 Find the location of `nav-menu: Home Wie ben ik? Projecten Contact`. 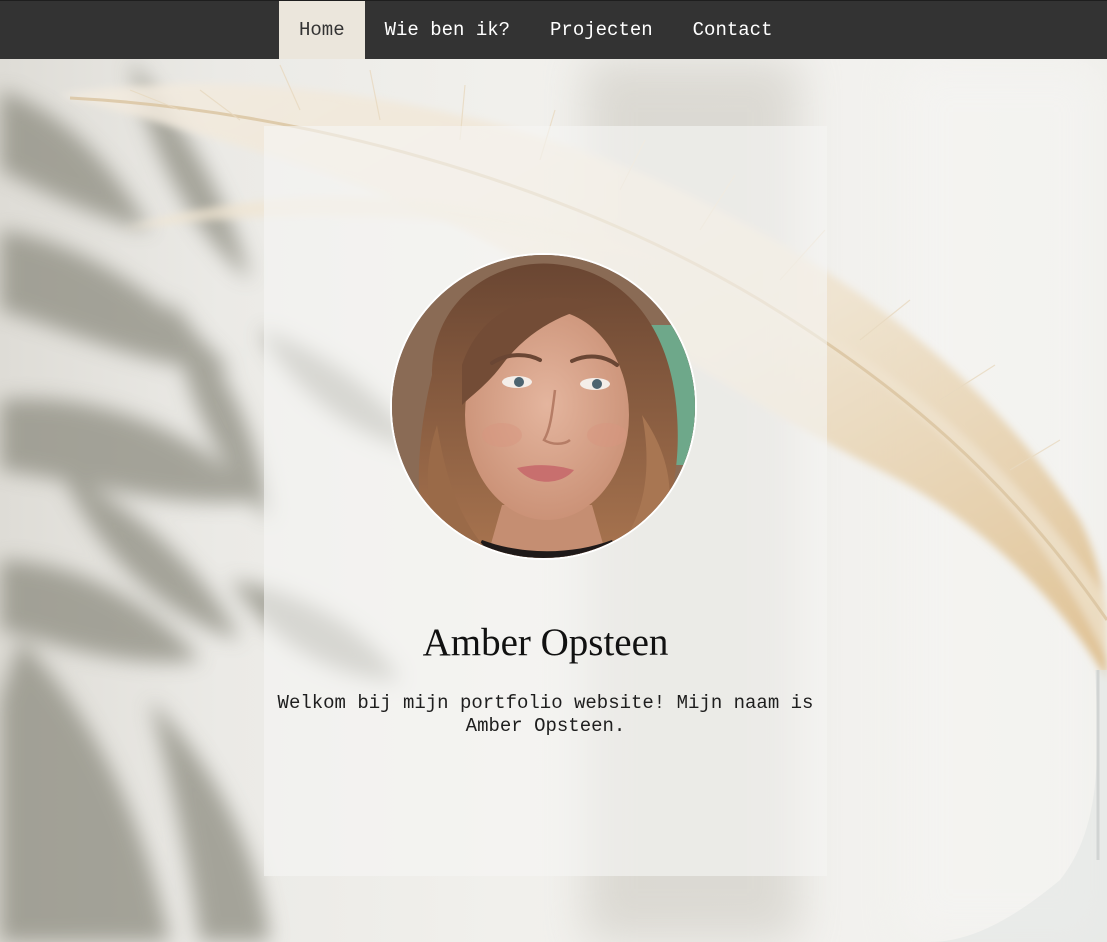

nav-menu: Home Wie ben ik? Projecten Contact is located at coordinates (535, 30).